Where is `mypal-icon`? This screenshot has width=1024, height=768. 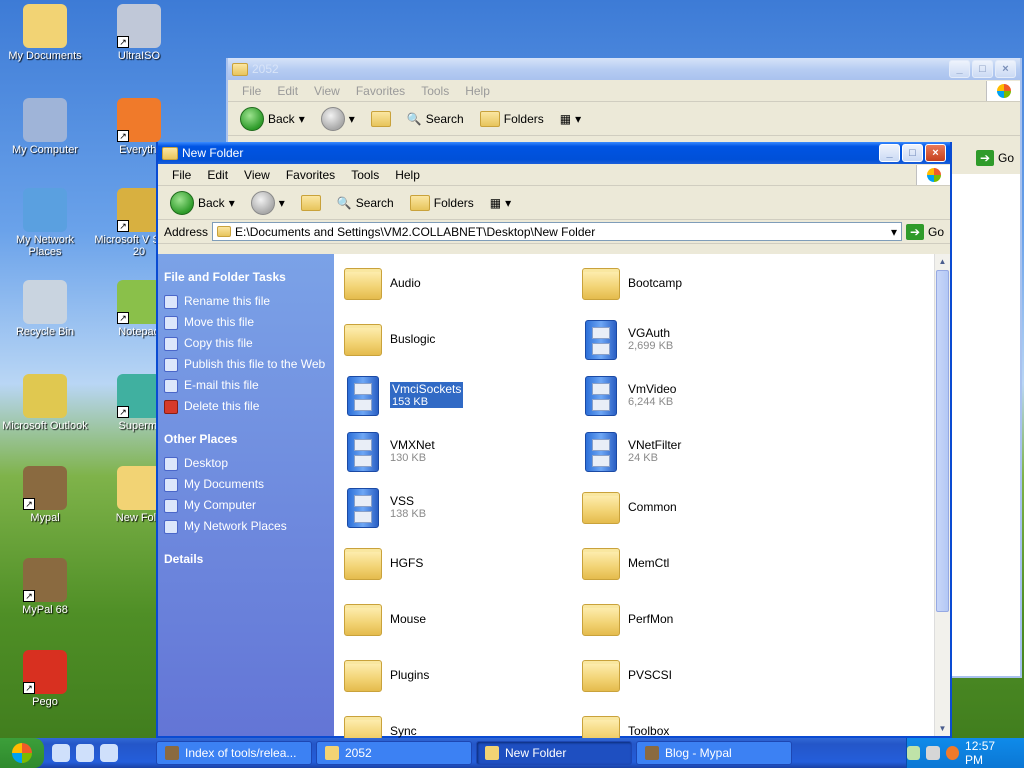 mypal-icon is located at coordinates (85, 753).